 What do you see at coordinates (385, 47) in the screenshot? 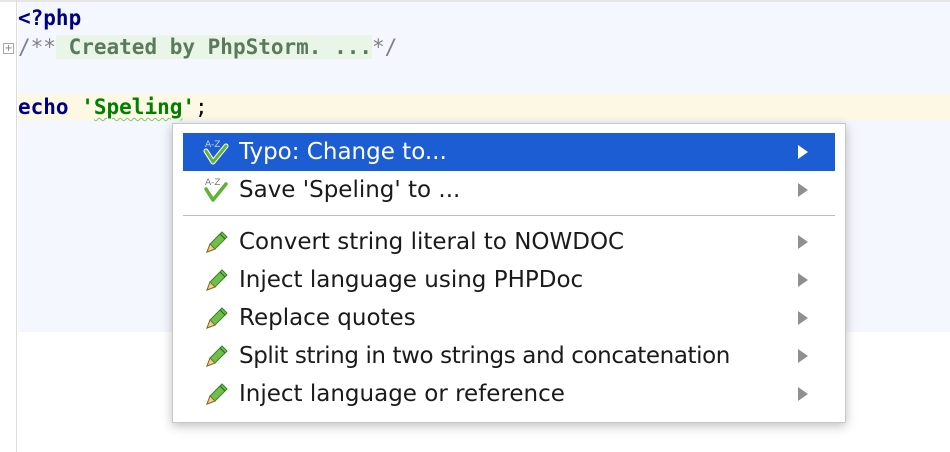
I see `comment-close: */` at bounding box center [385, 47].